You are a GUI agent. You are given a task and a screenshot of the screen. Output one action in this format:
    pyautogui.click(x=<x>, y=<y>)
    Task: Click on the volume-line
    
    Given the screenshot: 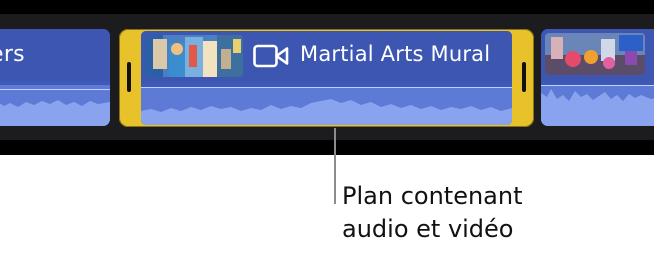 What is the action you would take?
    pyautogui.click(x=326, y=87)
    